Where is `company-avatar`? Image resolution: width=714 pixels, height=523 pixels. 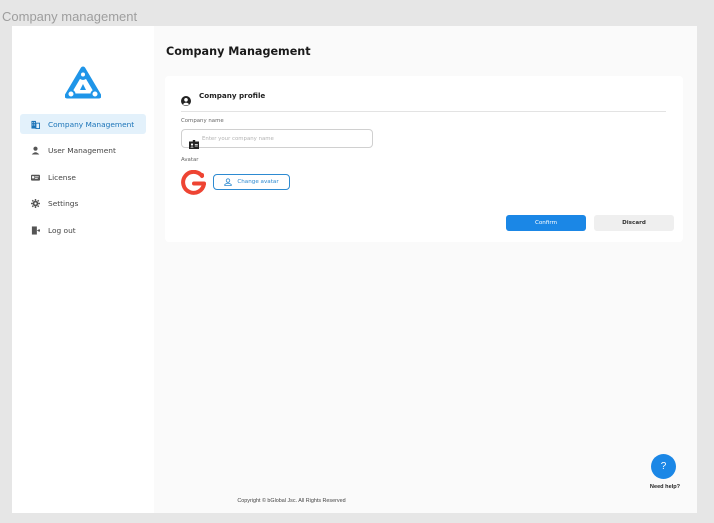 company-avatar is located at coordinates (193, 182).